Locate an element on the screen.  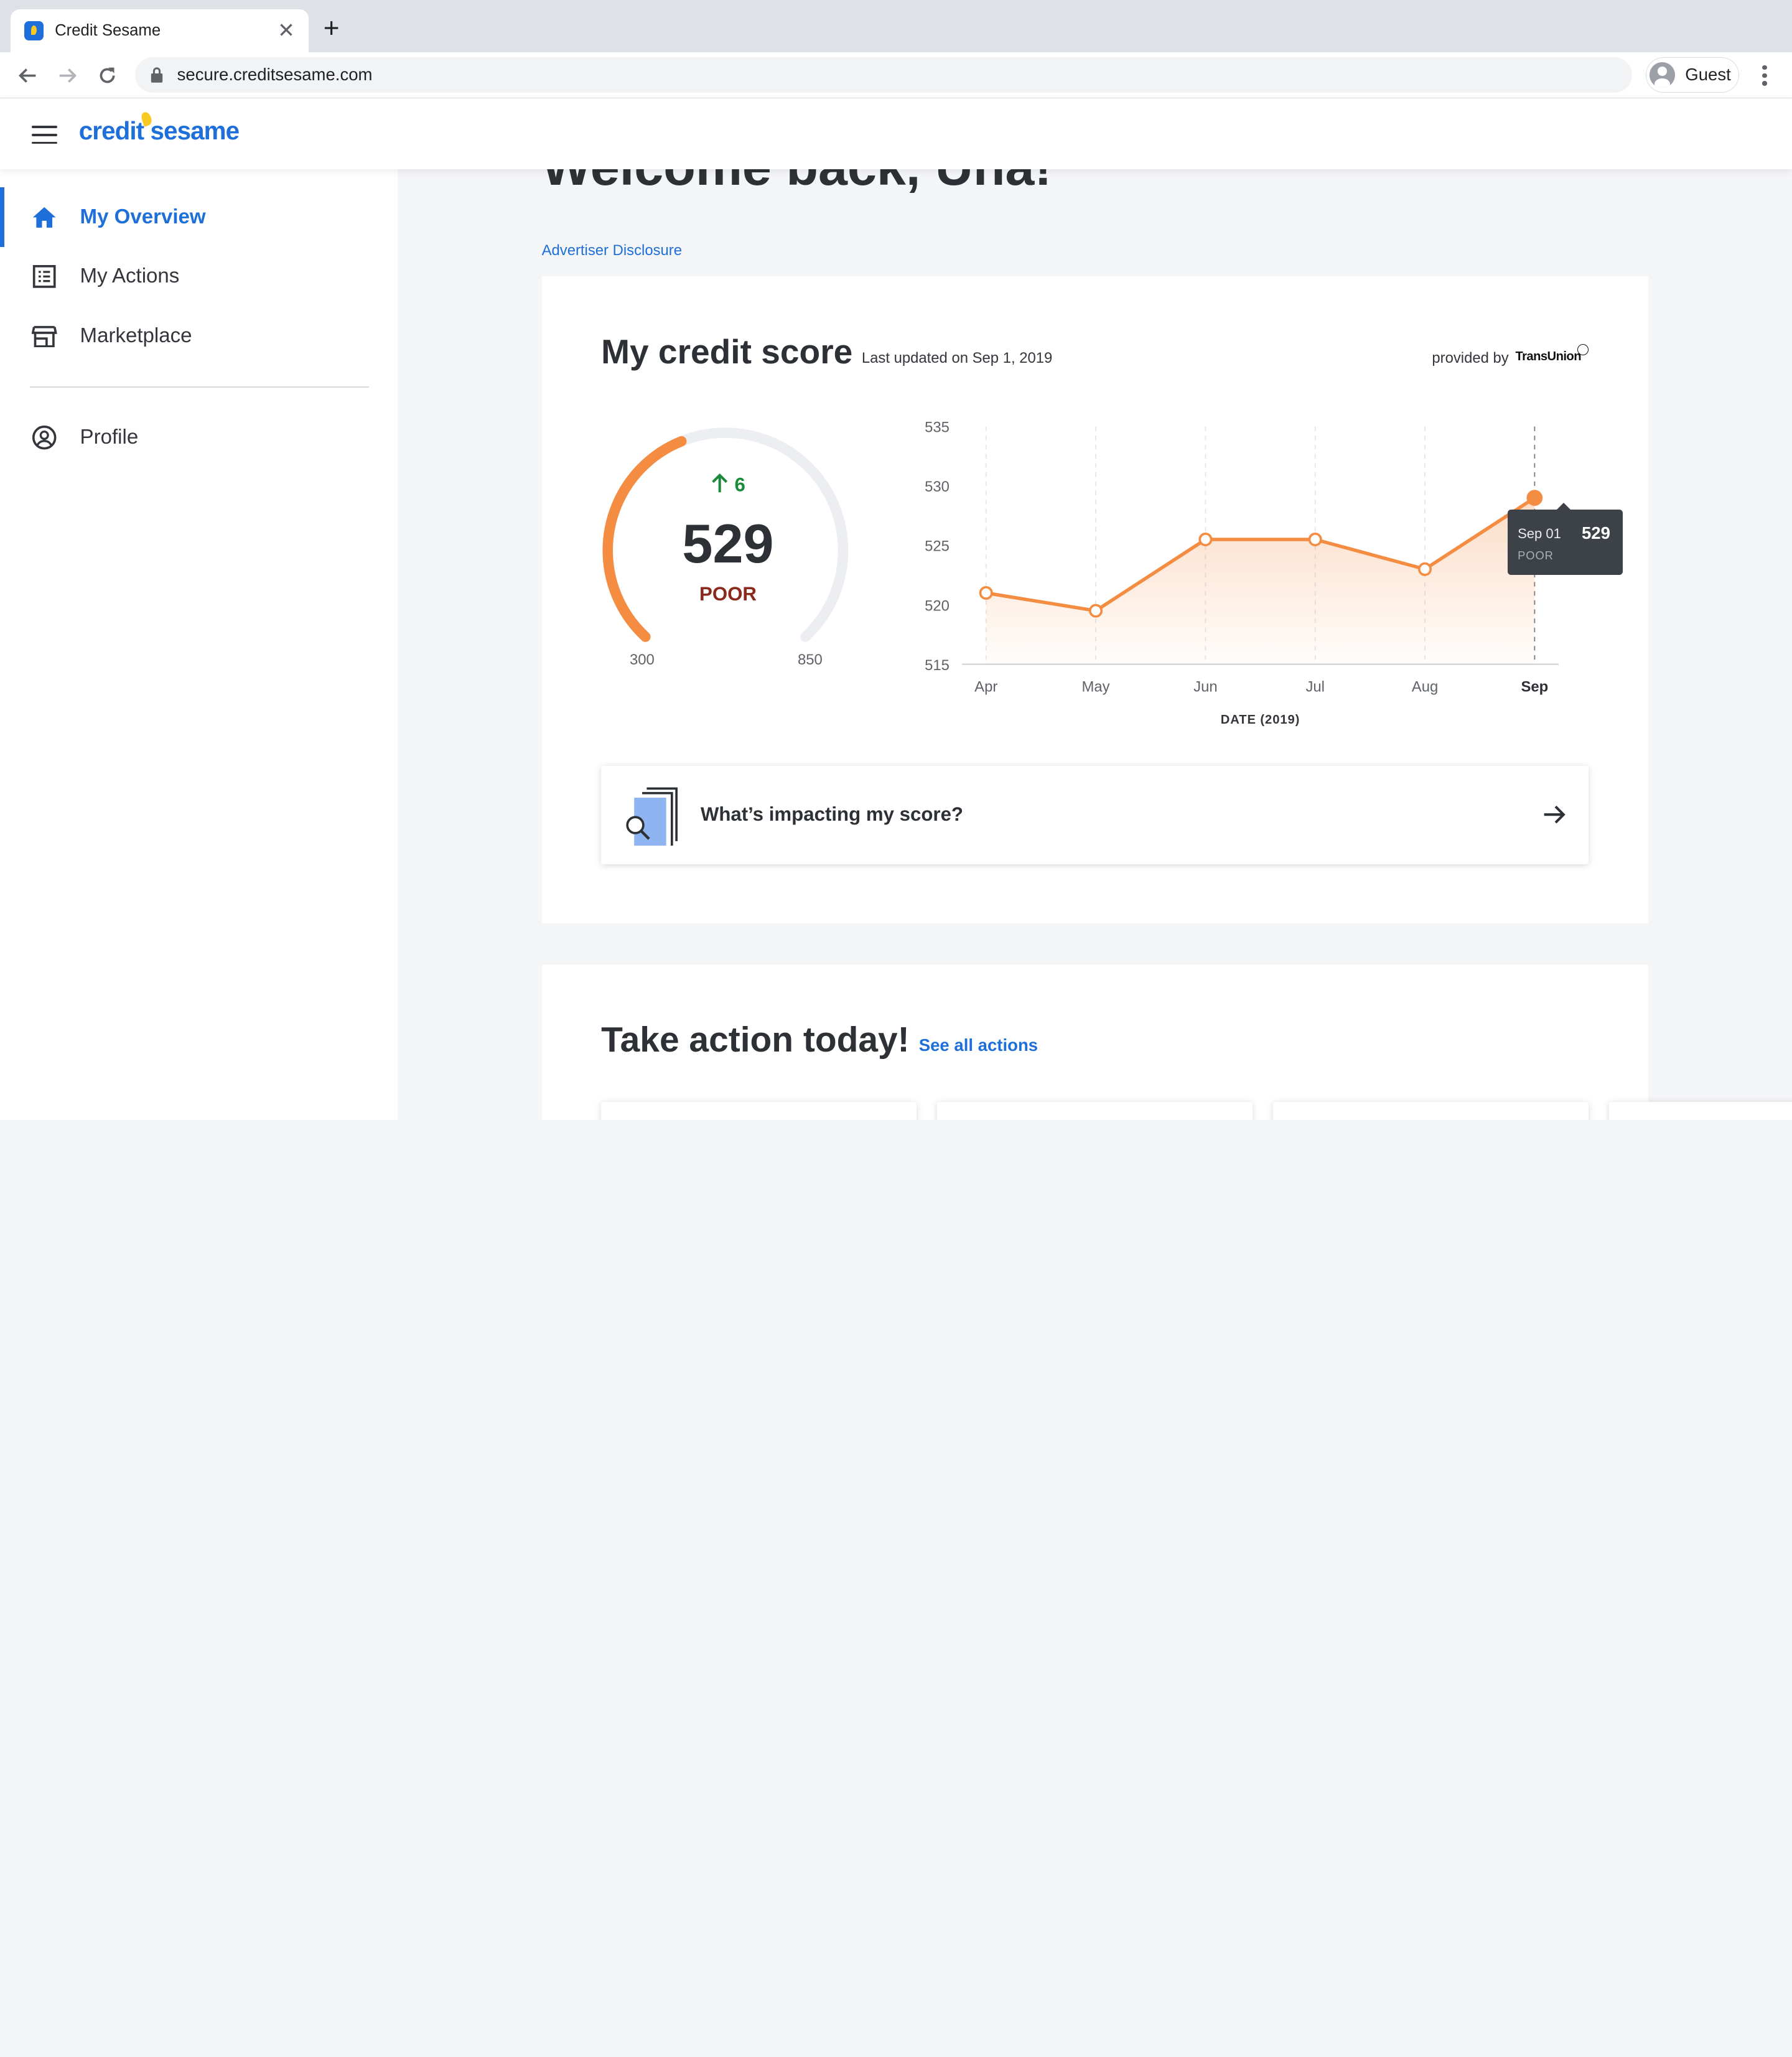
credit-sesame-logo: credit sesame is located at coordinates (159, 131).